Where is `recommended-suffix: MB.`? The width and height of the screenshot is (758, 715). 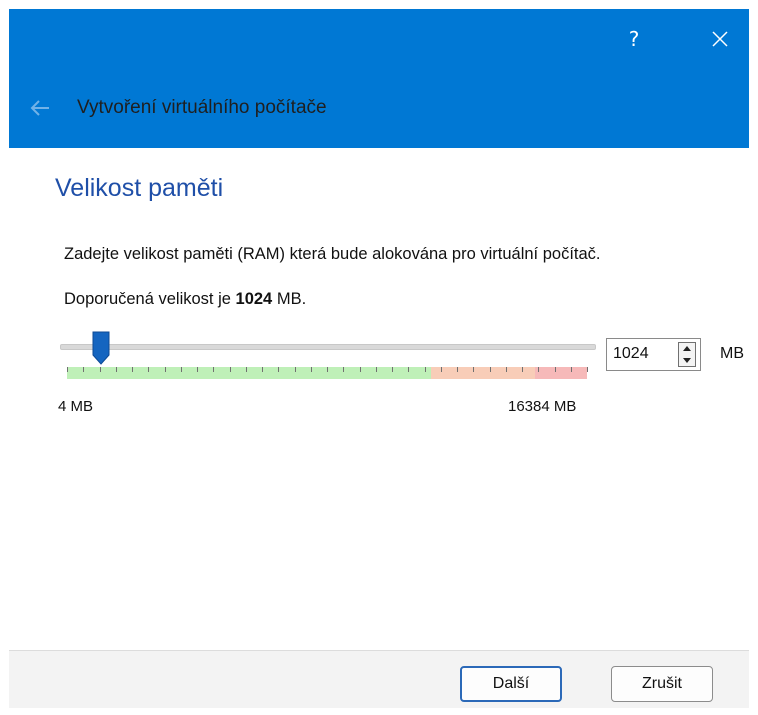
recommended-suffix: MB. is located at coordinates (291, 299).